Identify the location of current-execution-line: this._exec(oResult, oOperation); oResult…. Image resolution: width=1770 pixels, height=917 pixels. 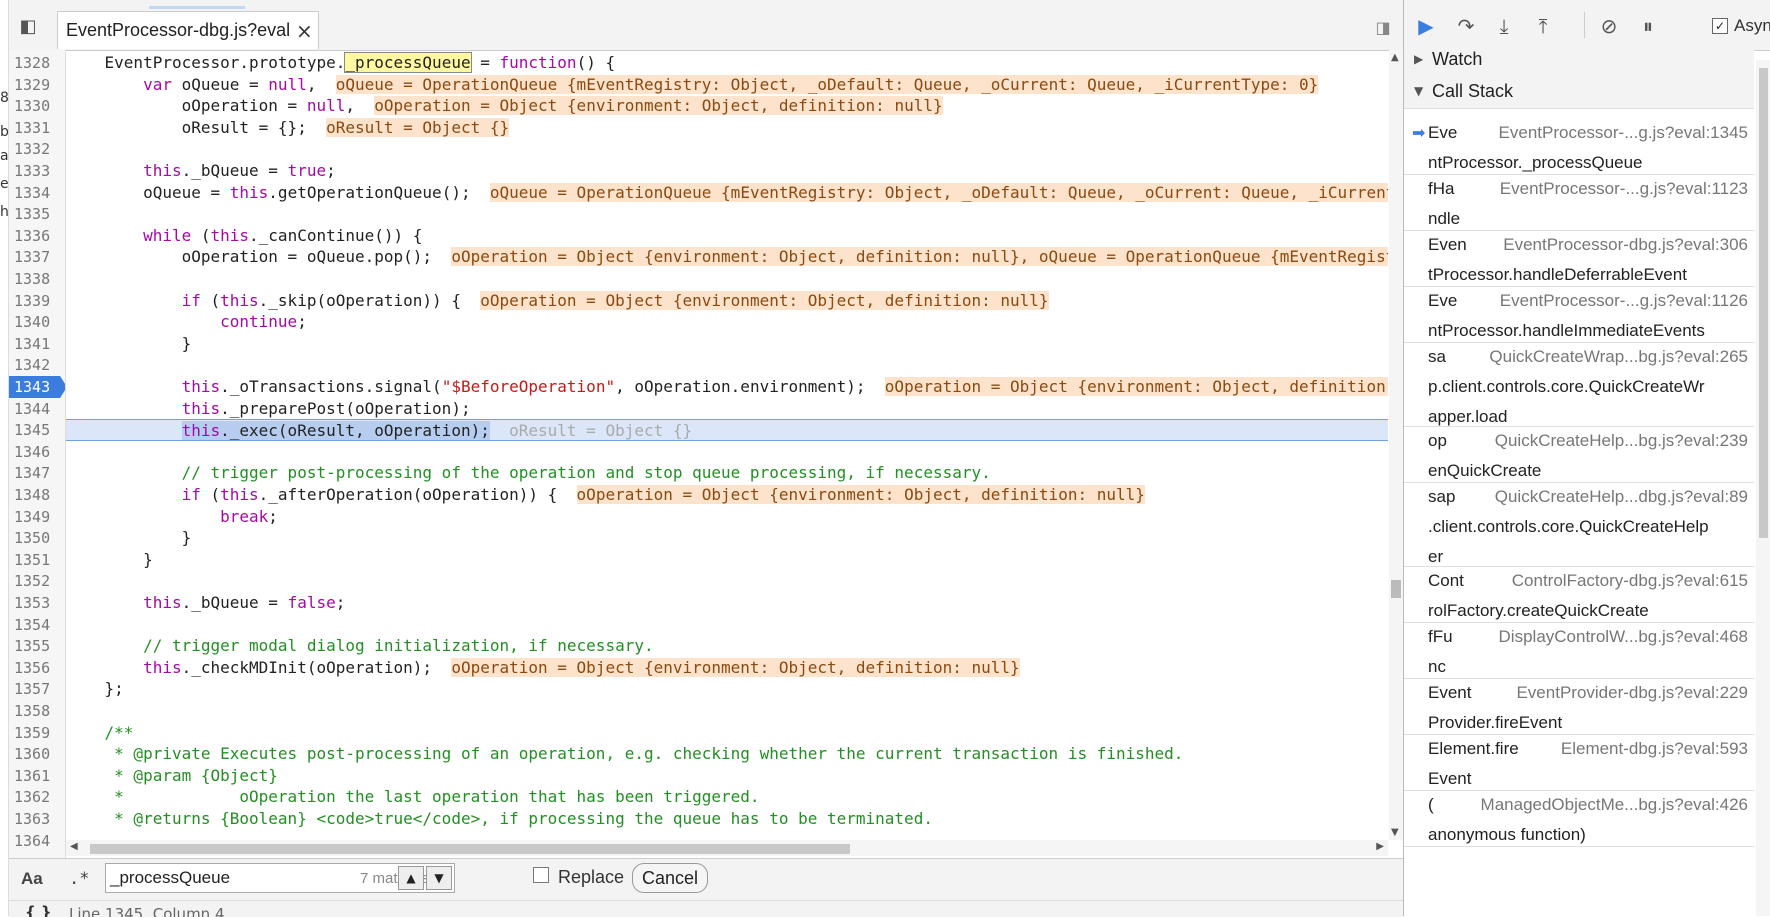
(727, 430).